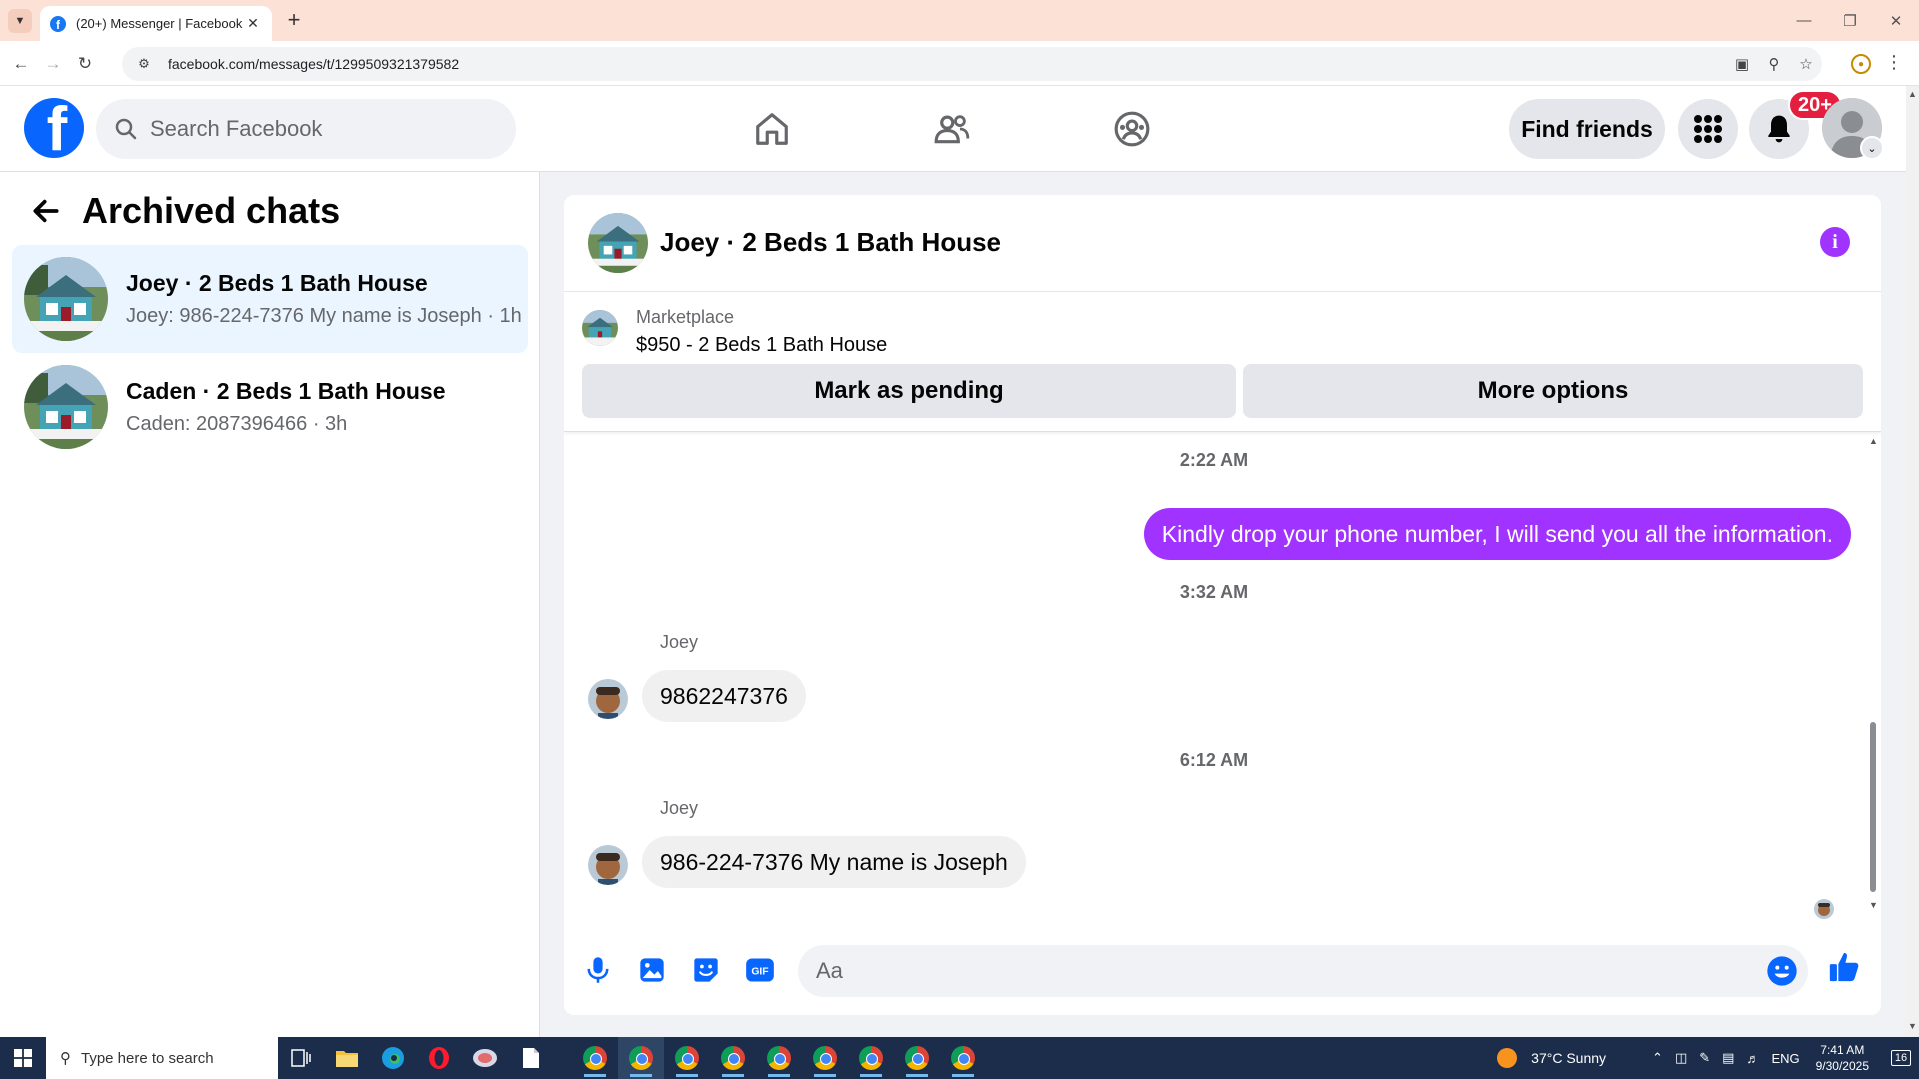 The height and width of the screenshot is (1079, 1919). Describe the element at coordinates (66, 299) in the screenshot. I see `house-thumbnail` at that location.